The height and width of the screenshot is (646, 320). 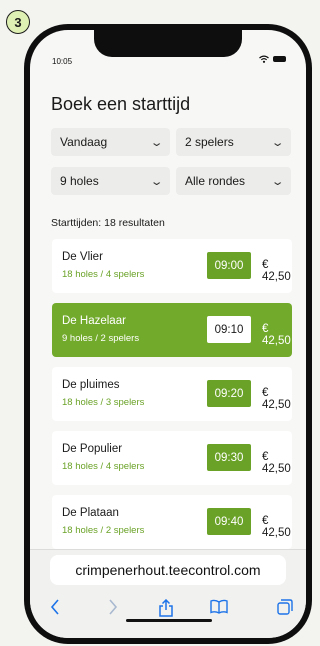 I want to click on share-button, so click(x=166, y=608).